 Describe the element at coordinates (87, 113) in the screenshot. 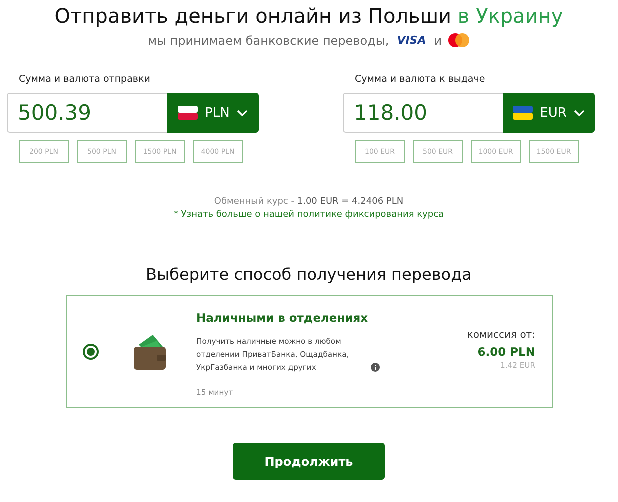

I see `amount-input: 500.39` at that location.